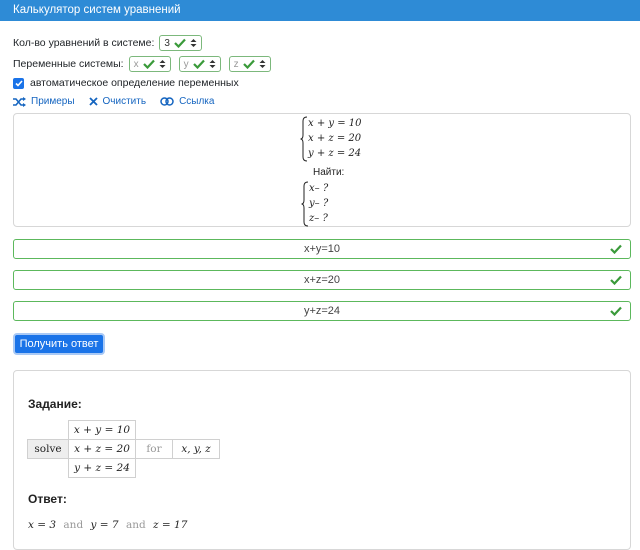 This screenshot has width=640, height=550. I want to click on equation-input-value: x+z=20, so click(322, 280).